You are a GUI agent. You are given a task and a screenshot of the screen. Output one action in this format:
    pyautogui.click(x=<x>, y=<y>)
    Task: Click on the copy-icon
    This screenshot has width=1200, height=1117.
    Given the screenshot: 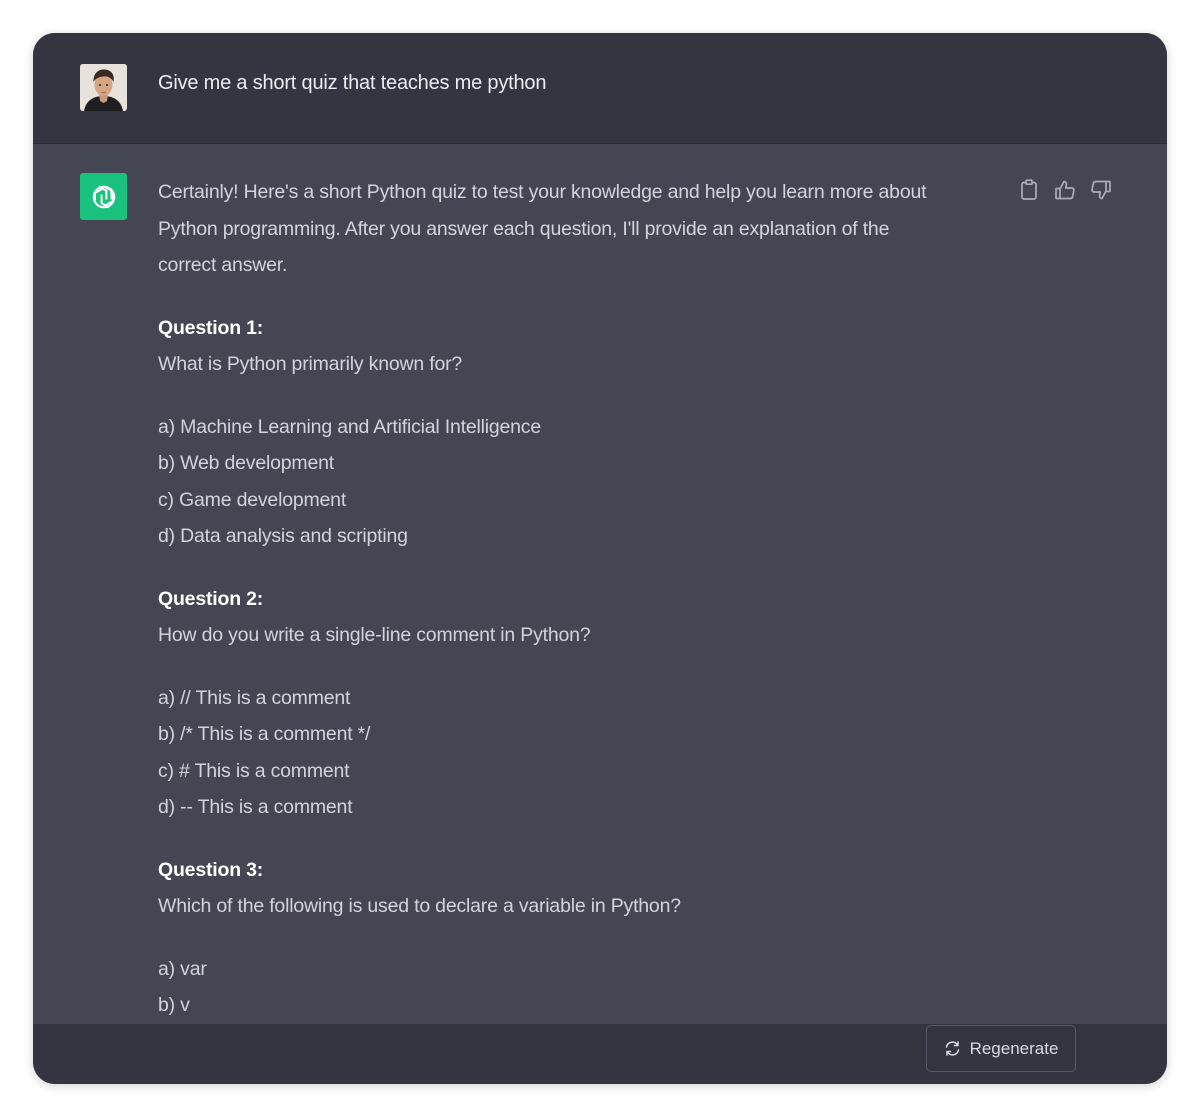 What is the action you would take?
    pyautogui.click(x=1029, y=189)
    